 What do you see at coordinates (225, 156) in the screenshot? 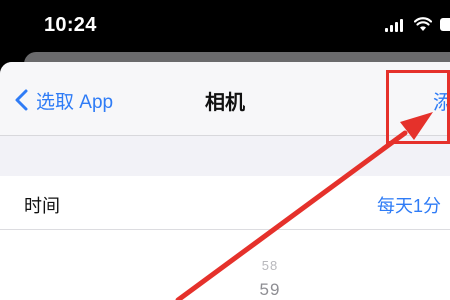
I see `section-spacer` at bounding box center [225, 156].